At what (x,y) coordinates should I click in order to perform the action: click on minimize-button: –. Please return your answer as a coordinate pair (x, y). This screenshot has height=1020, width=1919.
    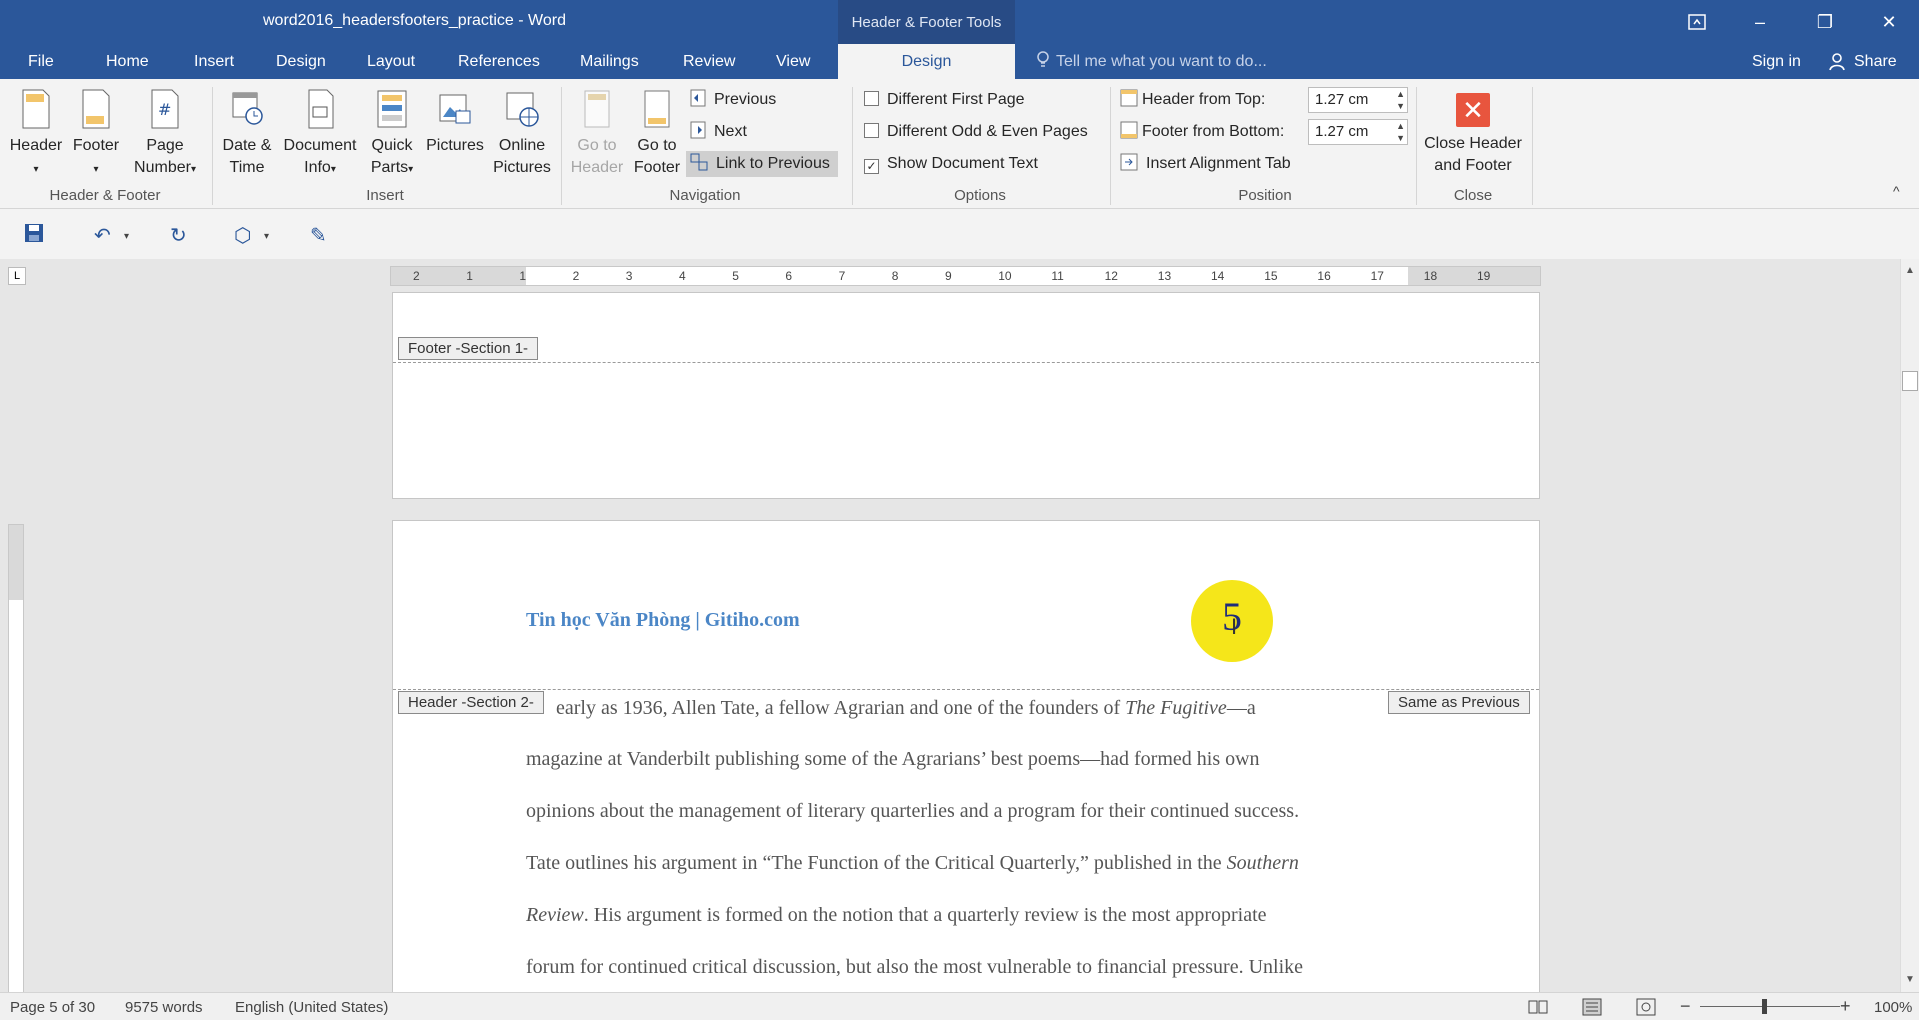
    Looking at the image, I should click on (1760, 22).